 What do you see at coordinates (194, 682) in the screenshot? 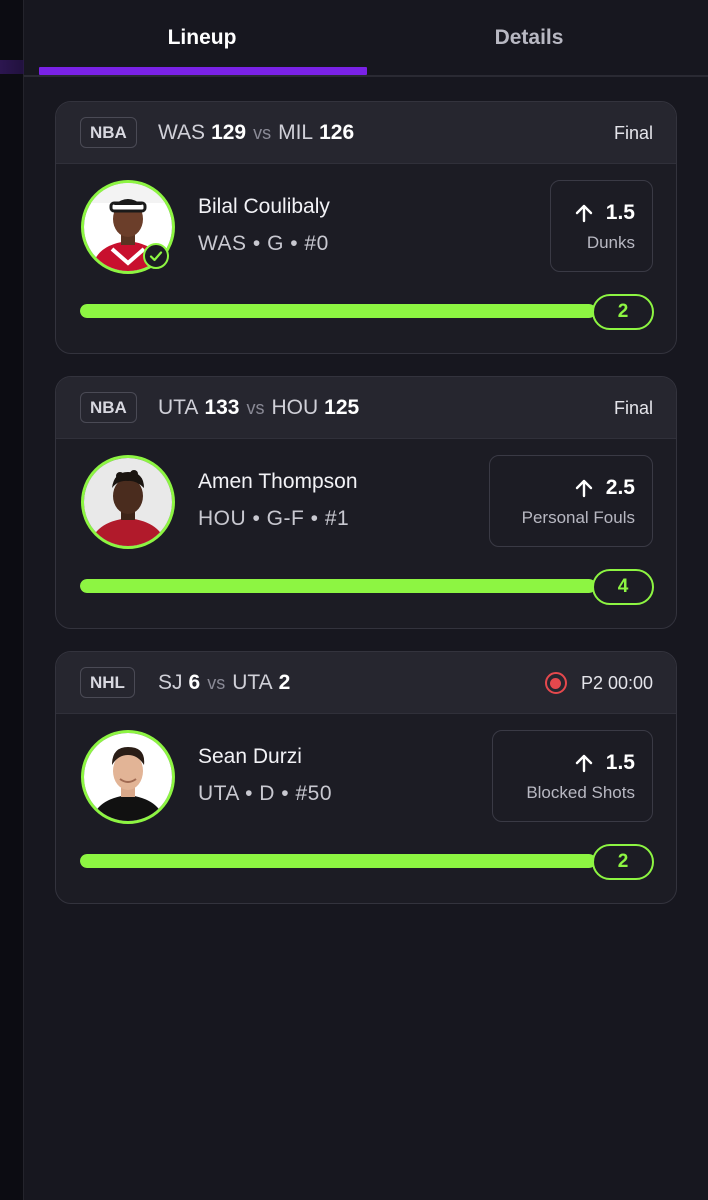
I see `home-score: 6` at bounding box center [194, 682].